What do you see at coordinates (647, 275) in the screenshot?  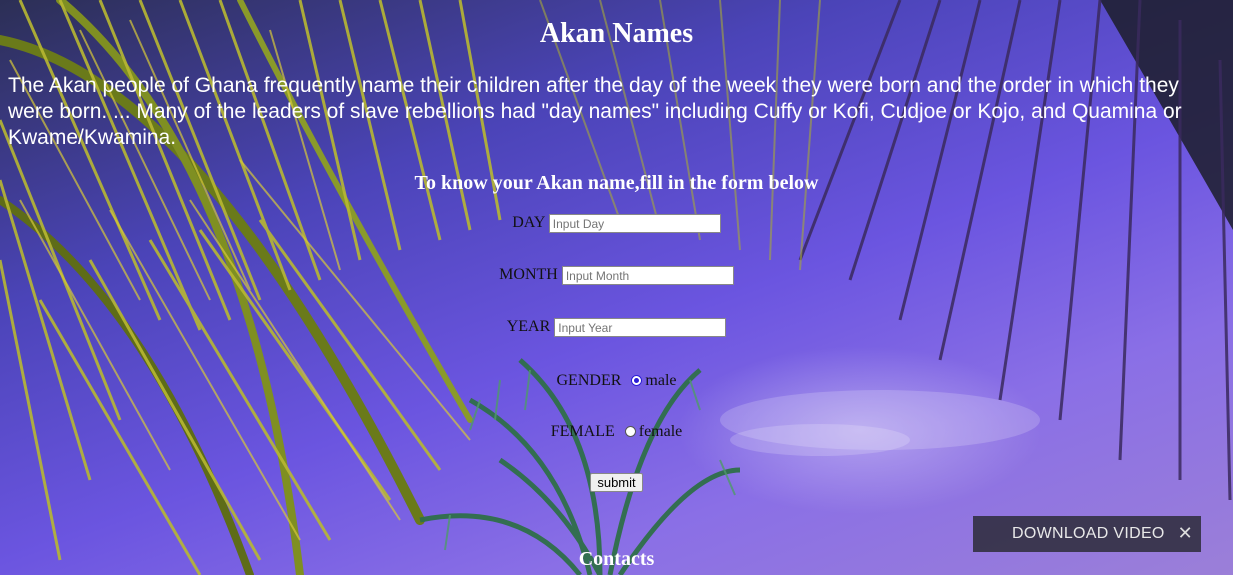 I see `month-input` at bounding box center [647, 275].